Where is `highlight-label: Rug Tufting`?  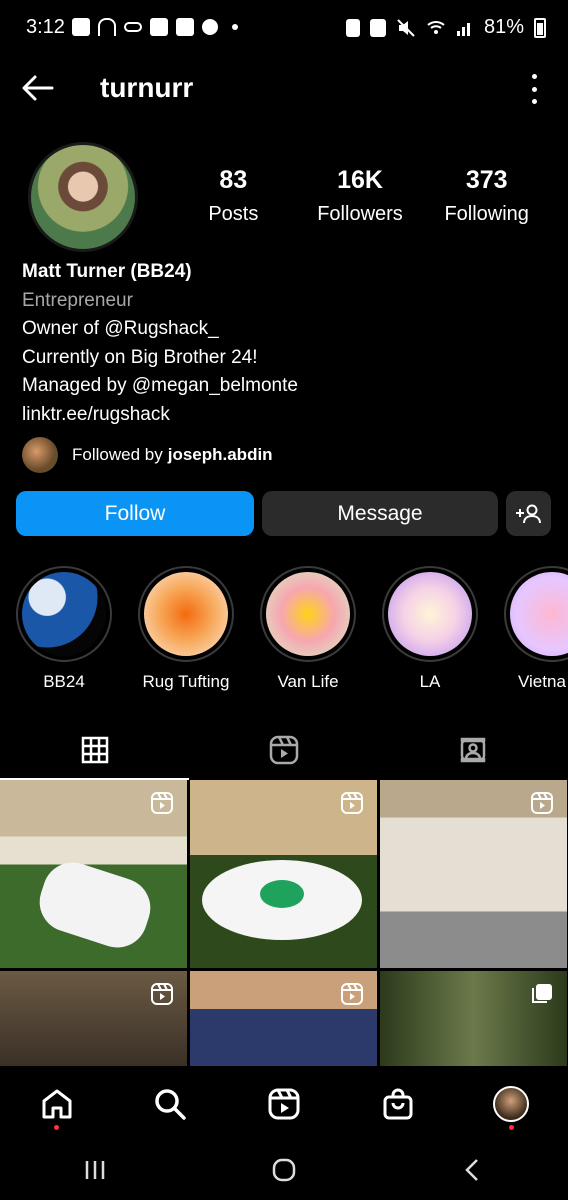
highlight-label: Rug Tufting is located at coordinates (186, 681).